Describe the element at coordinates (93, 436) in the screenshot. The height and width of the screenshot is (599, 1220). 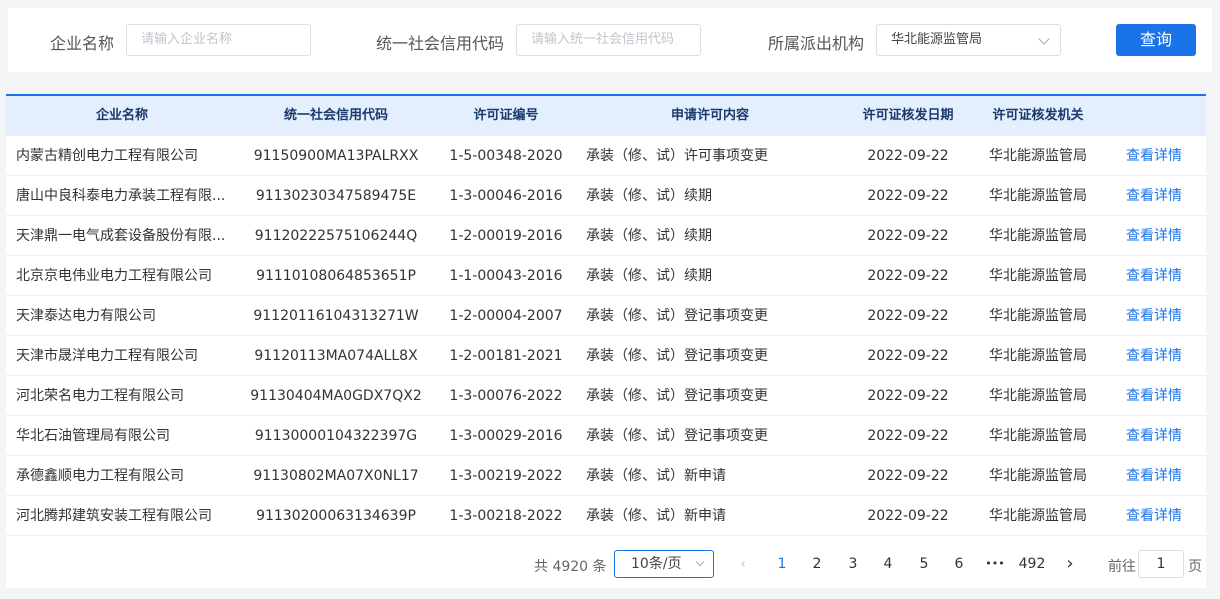
I see `cell-company-name: 华北石油管理局有限公司` at that location.